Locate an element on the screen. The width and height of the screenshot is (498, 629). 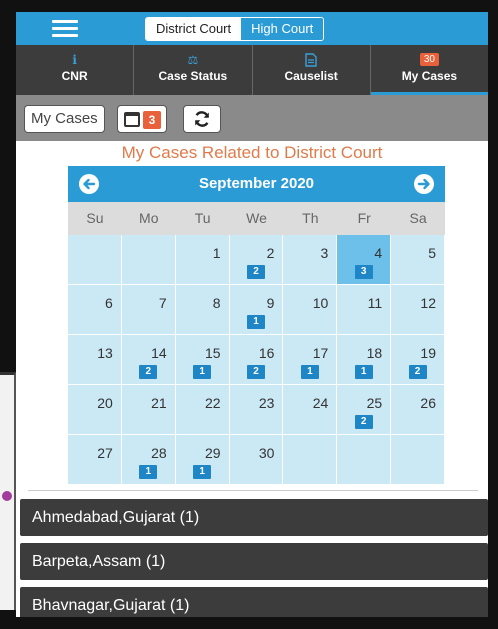
weekday-header-row: Su Mo Tu We Th Fr Sa is located at coordinates (256, 218).